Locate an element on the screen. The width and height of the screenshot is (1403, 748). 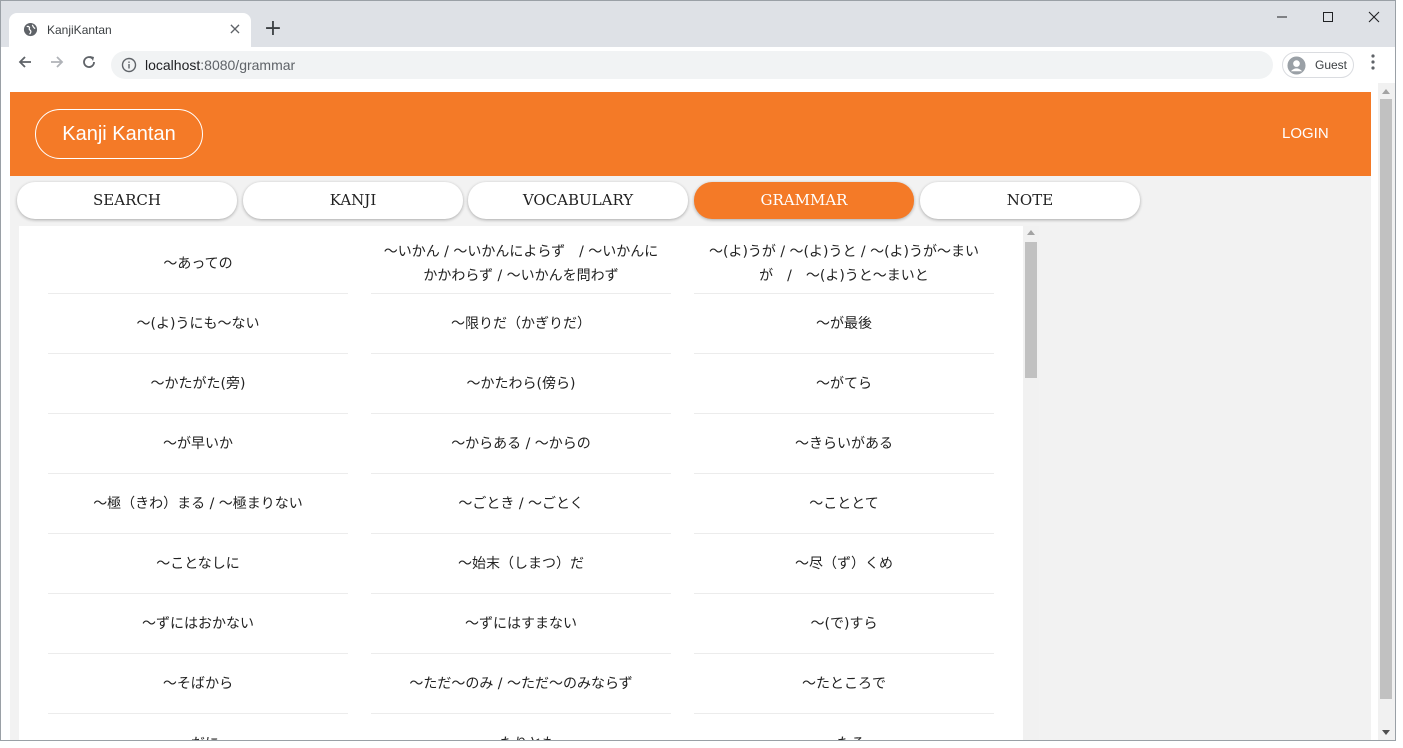
profile-button: Guest is located at coordinates (1318, 65).